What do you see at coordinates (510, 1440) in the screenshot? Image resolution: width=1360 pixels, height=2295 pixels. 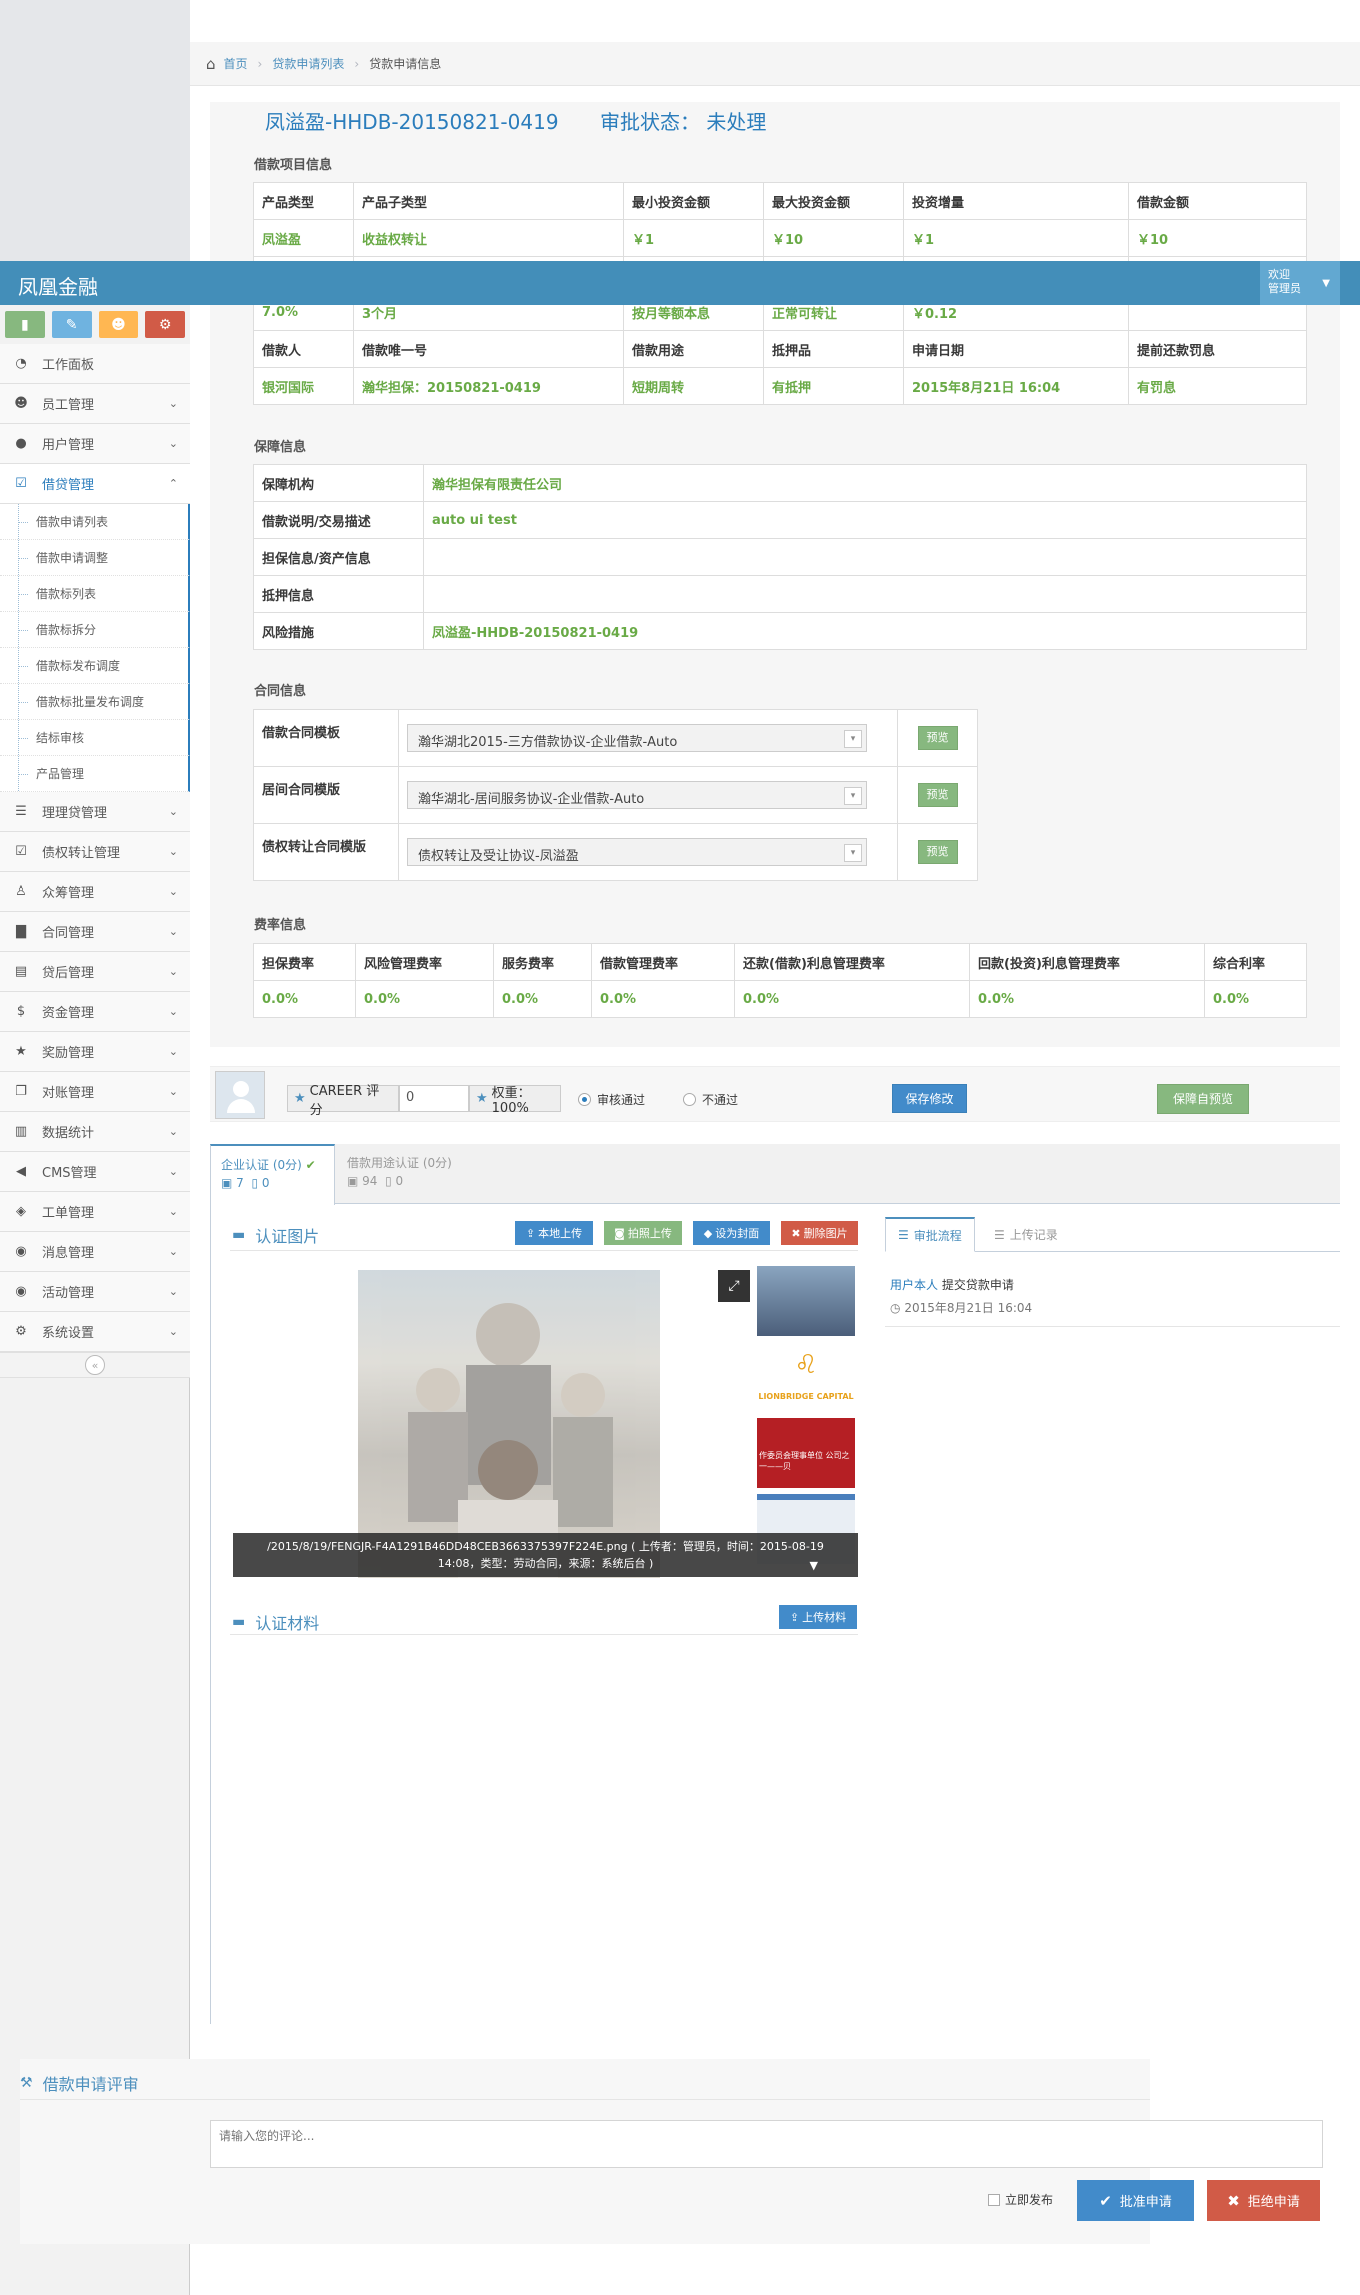 I see `poster-illustration` at bounding box center [510, 1440].